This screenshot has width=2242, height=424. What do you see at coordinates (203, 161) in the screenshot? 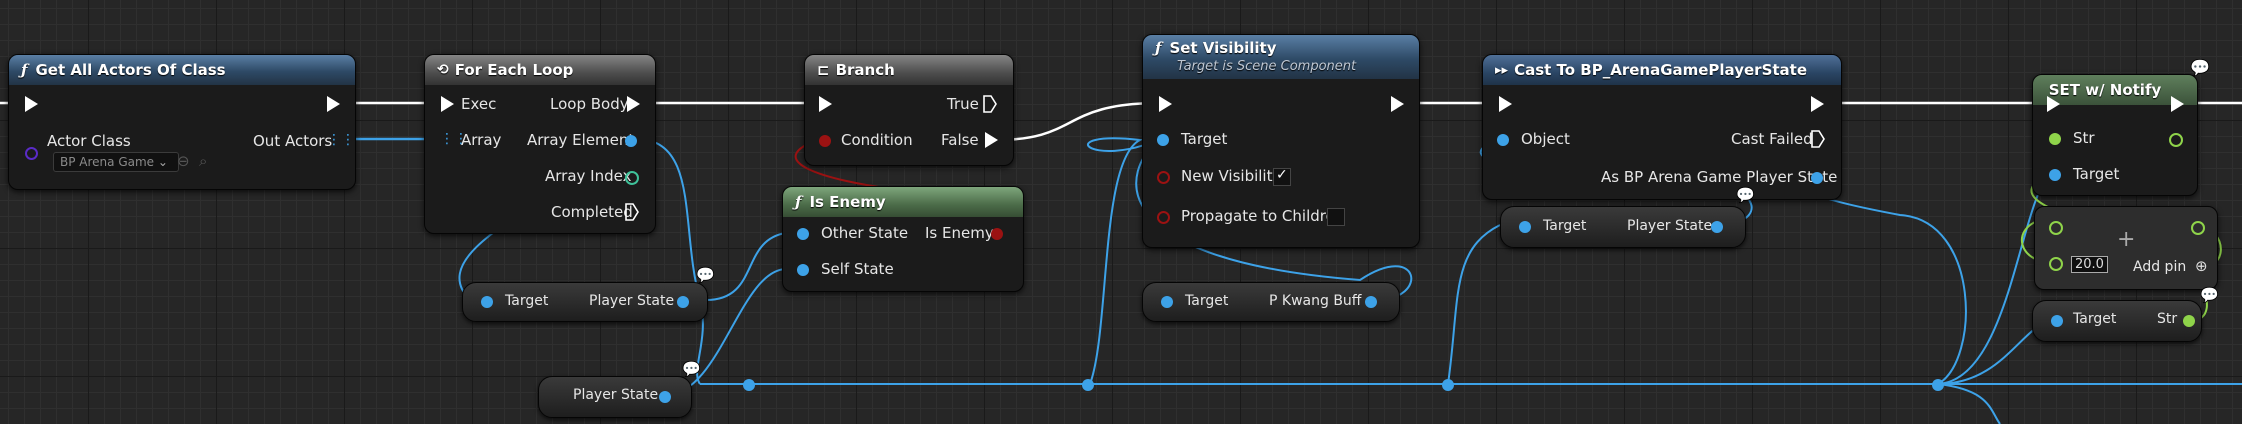
I see `search-icon: ⌕` at bounding box center [203, 161].